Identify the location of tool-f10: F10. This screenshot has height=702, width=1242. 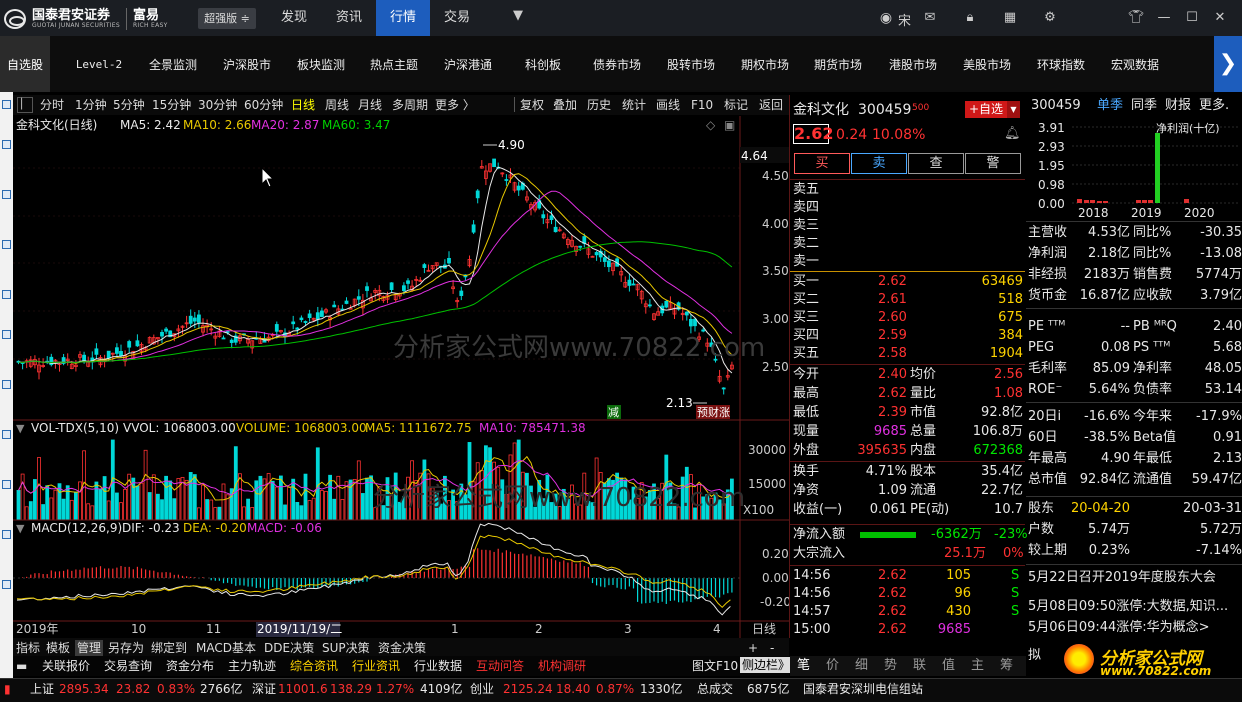
(702, 105).